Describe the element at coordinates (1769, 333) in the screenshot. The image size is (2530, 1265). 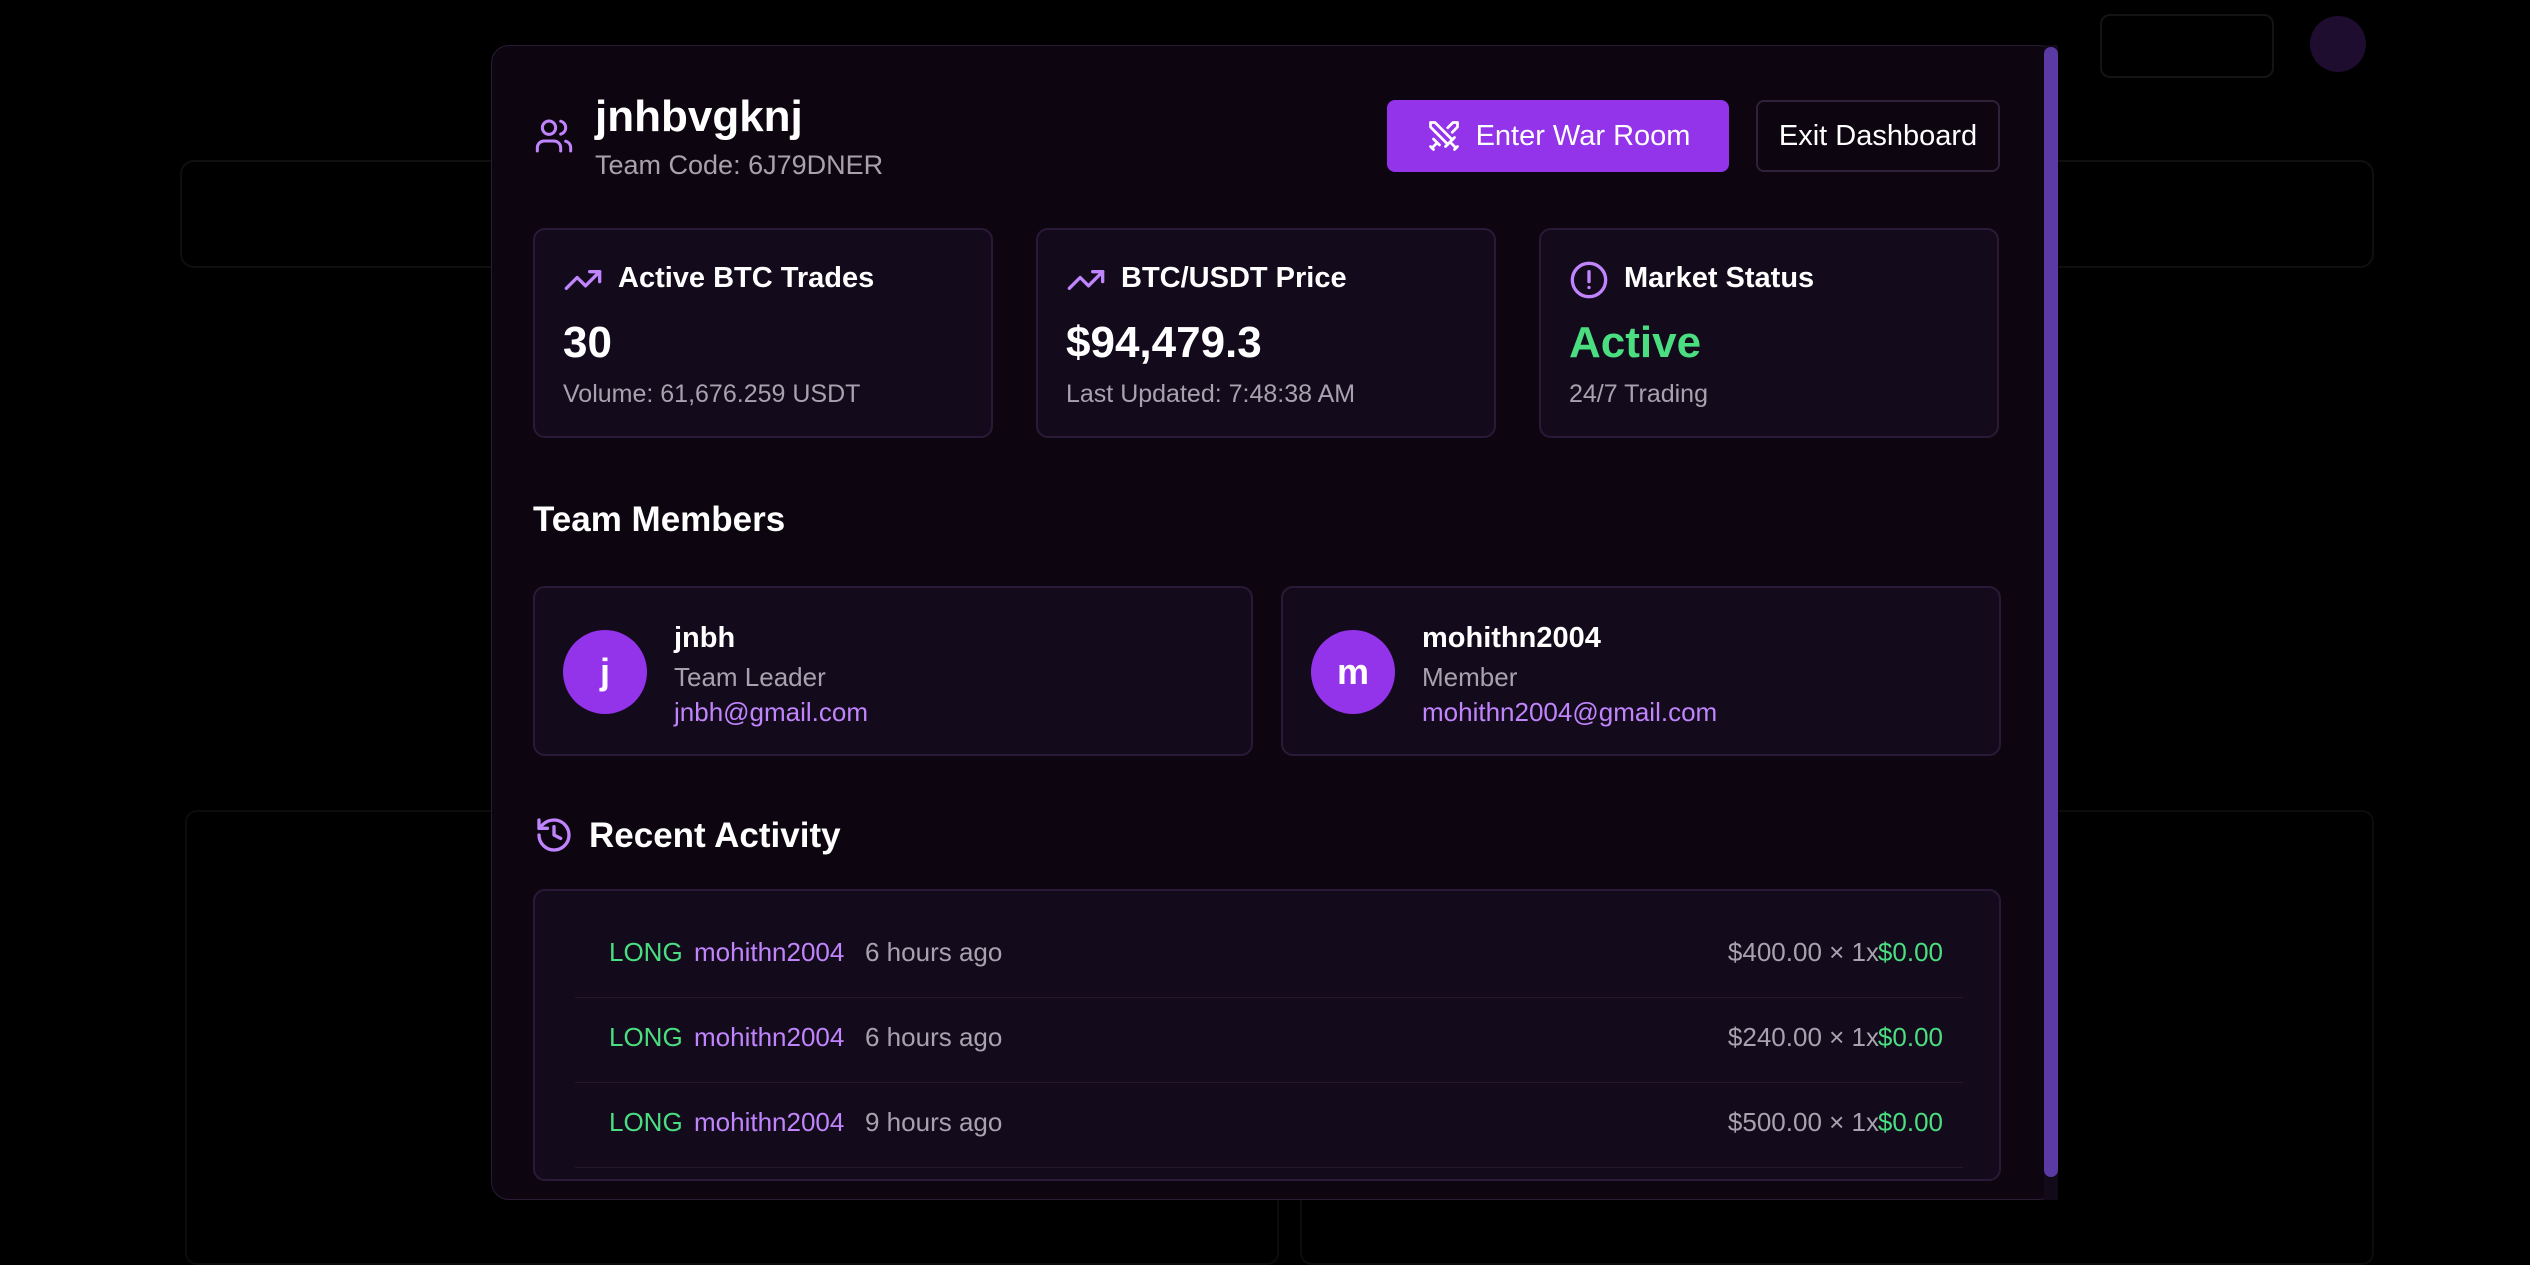
I see `stat-card-market-status: Market Status Active 24/7 Trading` at that location.